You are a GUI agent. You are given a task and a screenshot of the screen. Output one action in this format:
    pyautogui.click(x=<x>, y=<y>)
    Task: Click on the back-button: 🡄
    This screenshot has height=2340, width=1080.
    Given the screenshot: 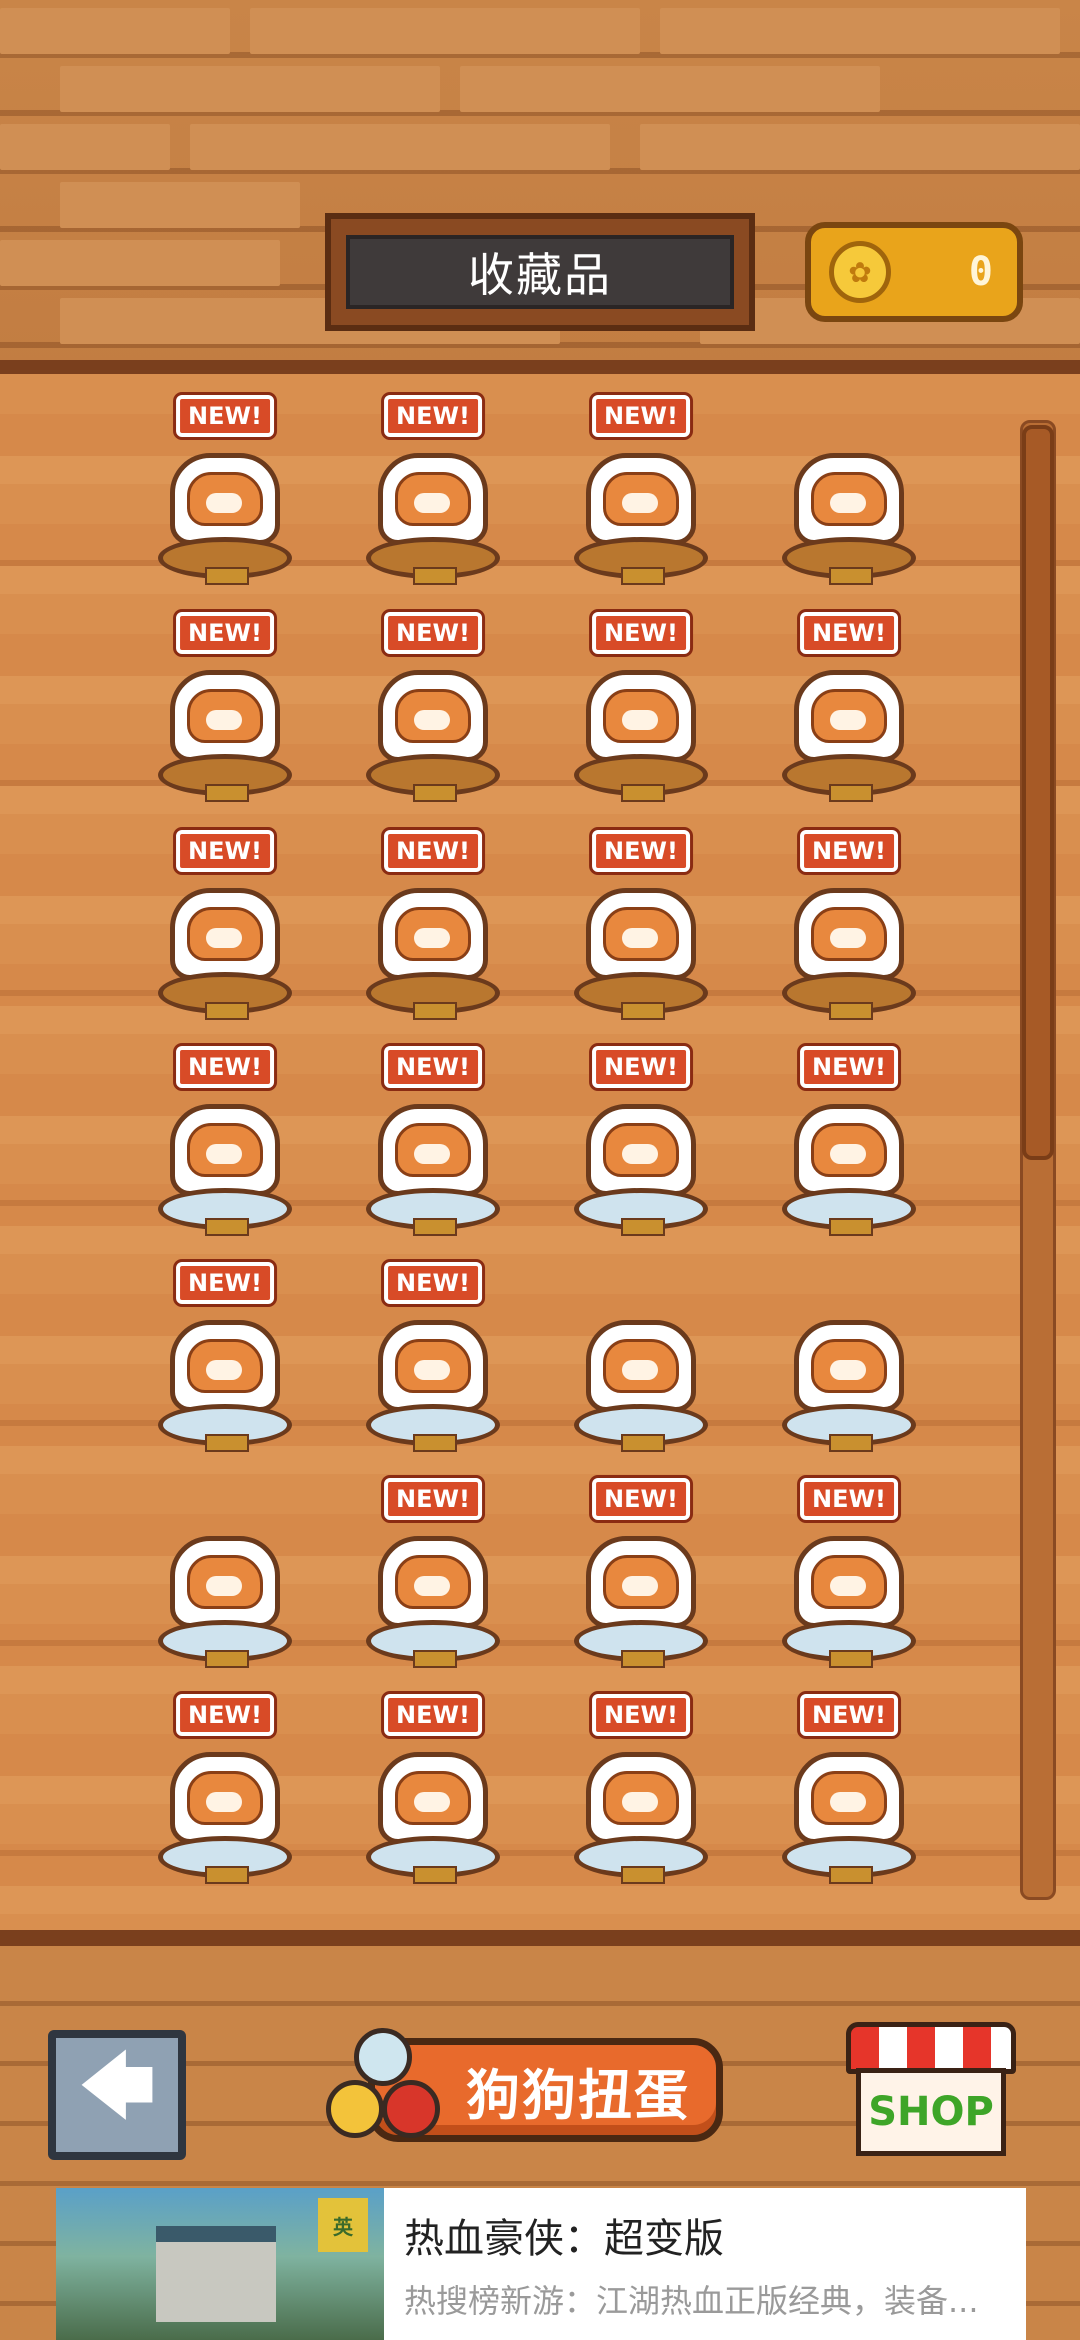 What is the action you would take?
    pyautogui.click(x=117, y=2095)
    